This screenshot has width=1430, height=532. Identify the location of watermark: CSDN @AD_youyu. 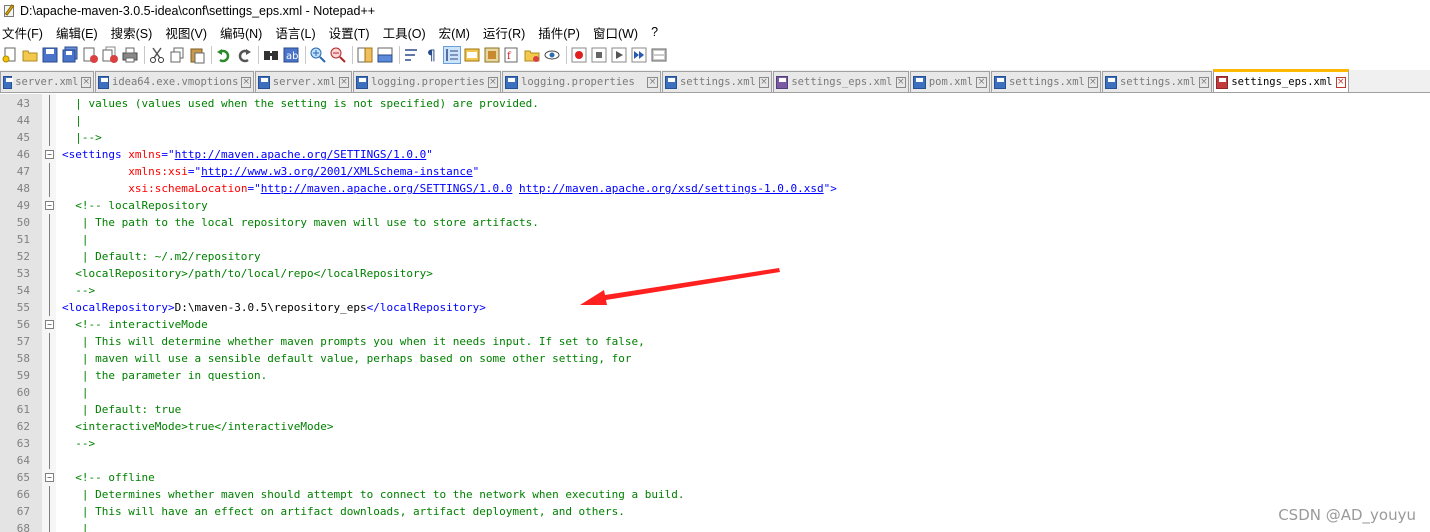
(1347, 515).